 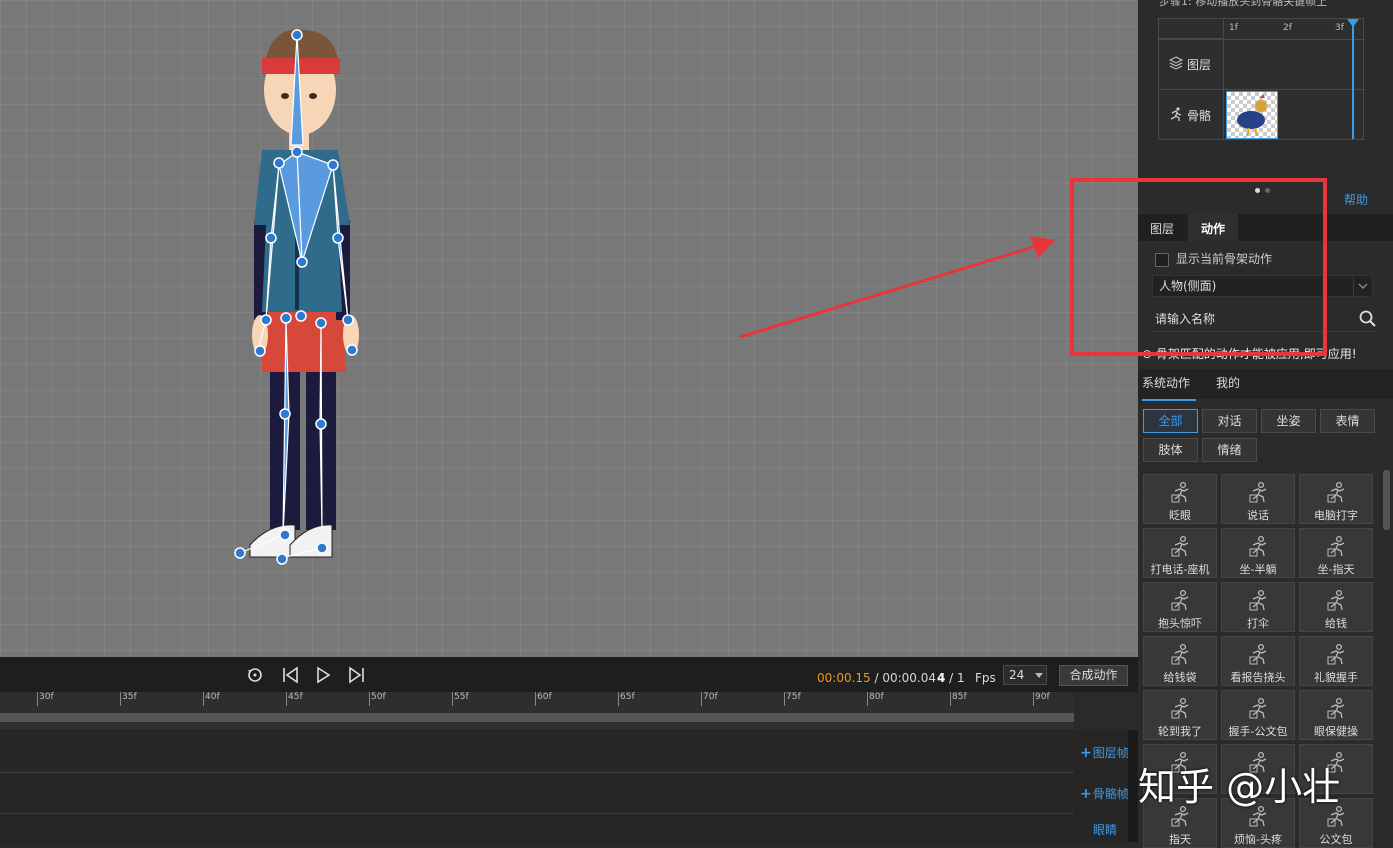 I want to click on action-tile: 看报告挠头, so click(x=1258, y=661).